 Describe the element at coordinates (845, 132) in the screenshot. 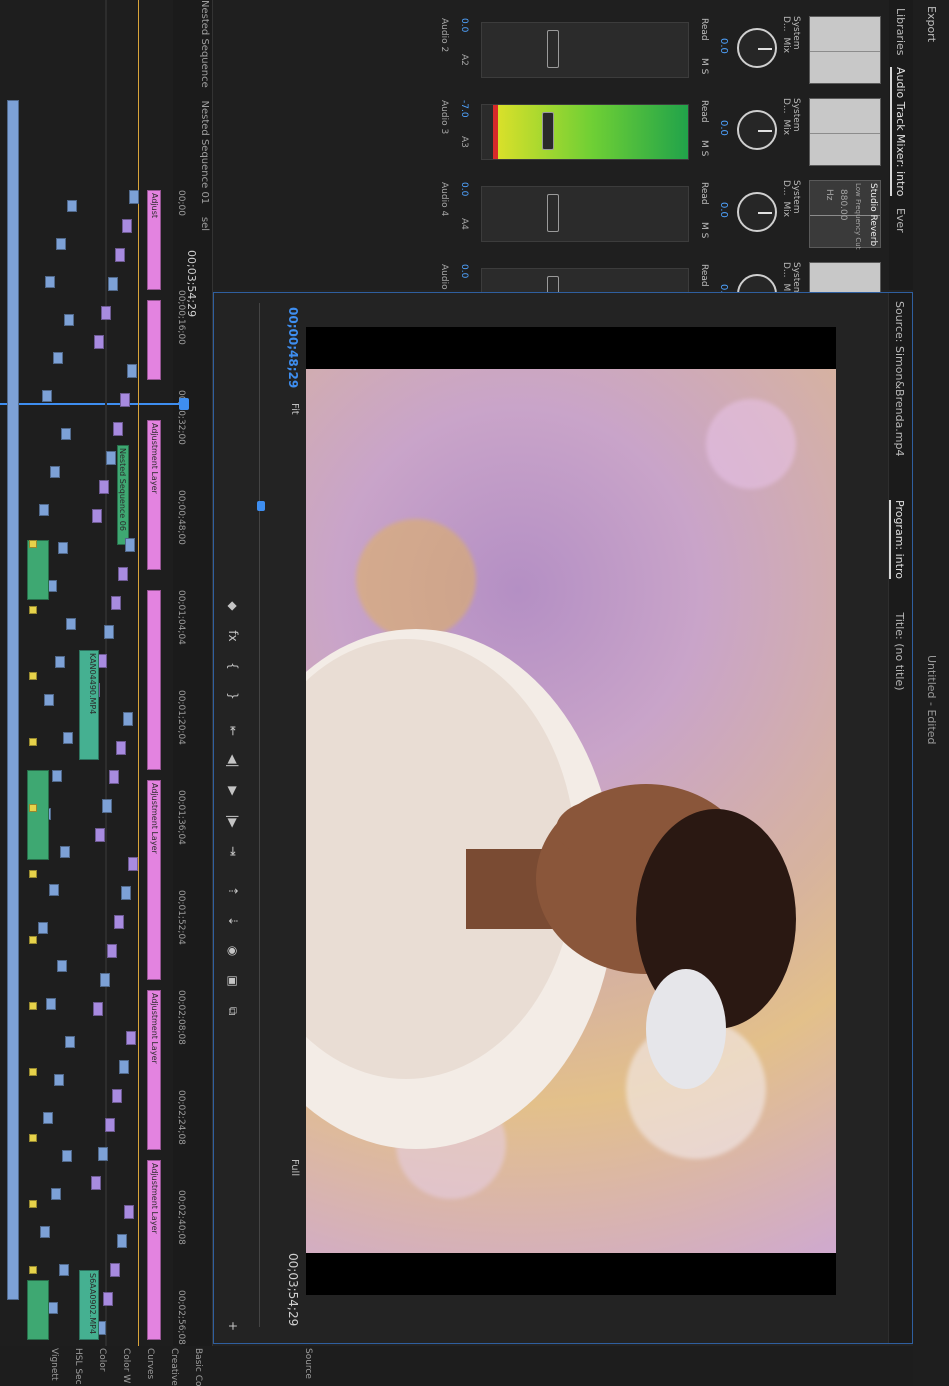

I see `effect-insert-slot` at that location.